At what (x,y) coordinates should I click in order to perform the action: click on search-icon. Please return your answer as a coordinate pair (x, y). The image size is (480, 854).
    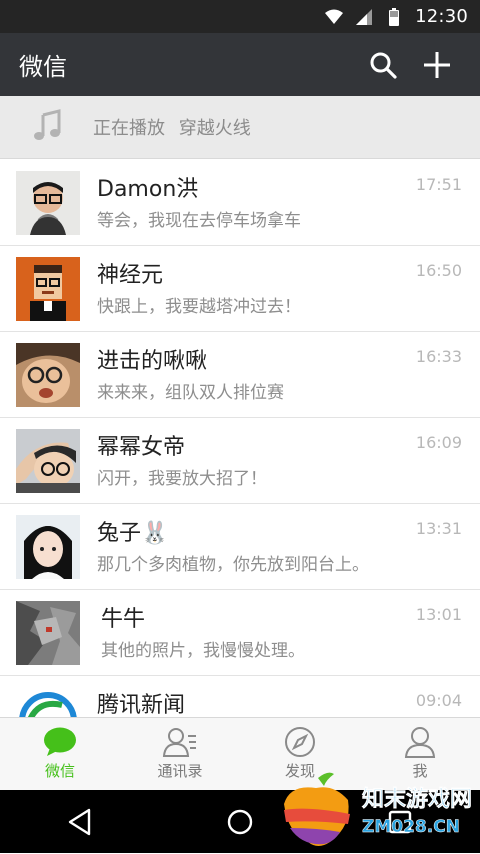
    Looking at the image, I should click on (383, 65).